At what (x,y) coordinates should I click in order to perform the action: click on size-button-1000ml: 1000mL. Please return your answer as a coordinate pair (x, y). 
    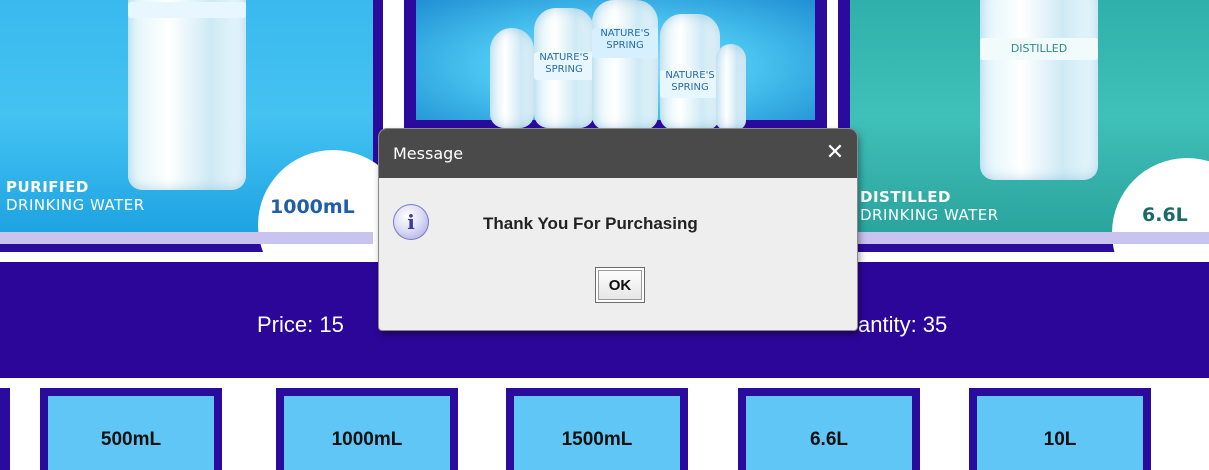
    Looking at the image, I should click on (367, 429).